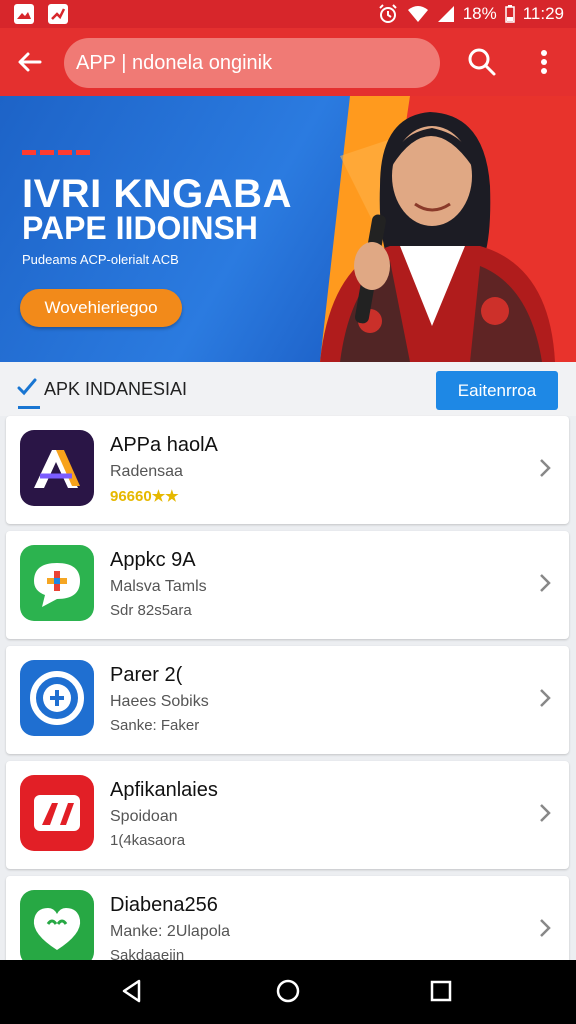  What do you see at coordinates (158, 586) in the screenshot?
I see `app-subtitle: Malsva Tamls` at bounding box center [158, 586].